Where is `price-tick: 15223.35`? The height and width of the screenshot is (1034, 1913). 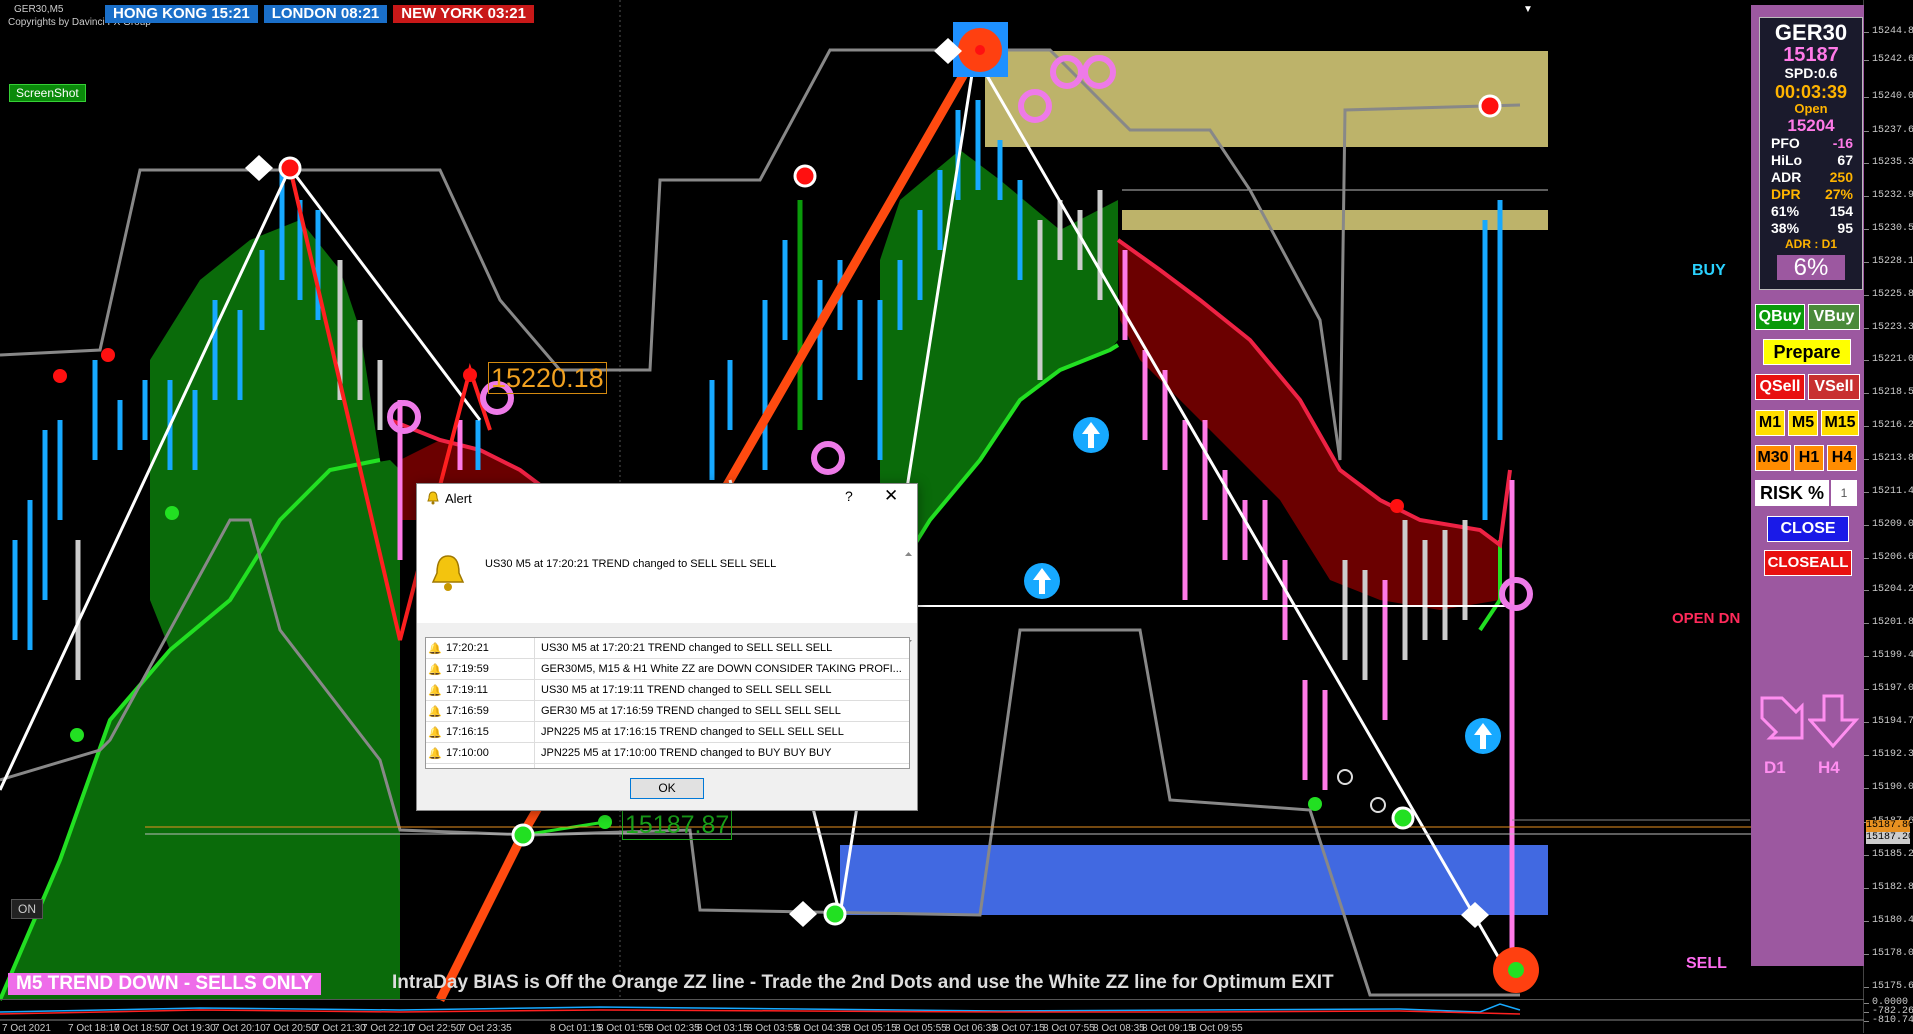
price-tick: 15223.35 is located at coordinates (1892, 327).